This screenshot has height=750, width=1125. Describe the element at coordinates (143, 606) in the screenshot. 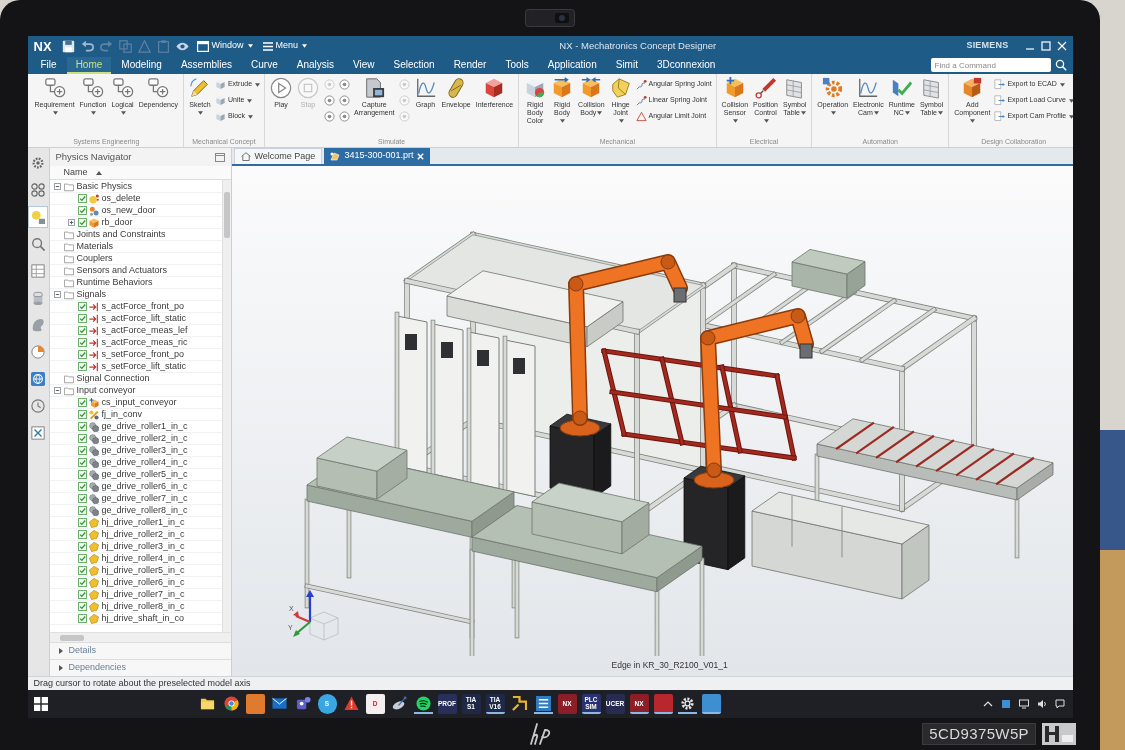

I see `tree-item: hj_drive_roller8_in_c` at that location.